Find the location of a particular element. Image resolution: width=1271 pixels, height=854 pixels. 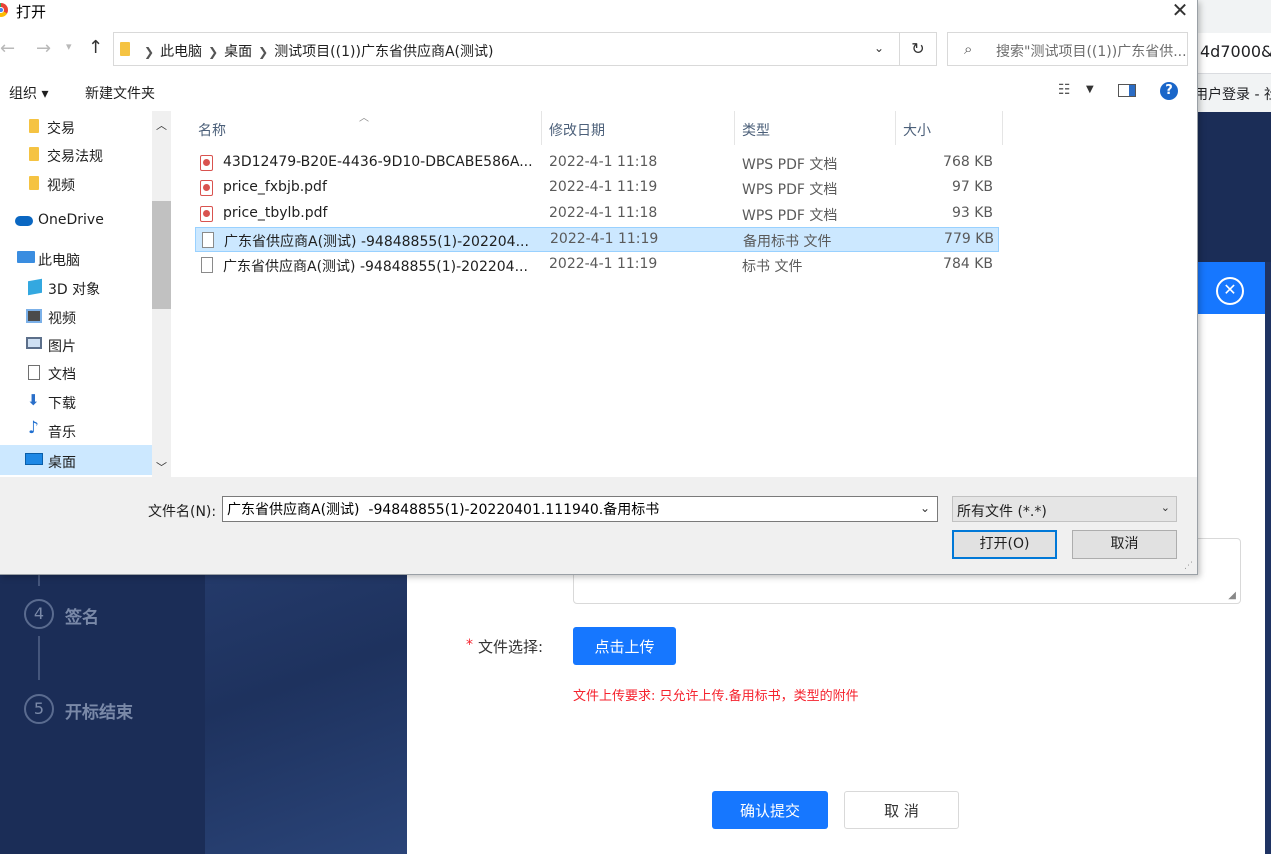

folder-icon is located at coordinates (34, 154).